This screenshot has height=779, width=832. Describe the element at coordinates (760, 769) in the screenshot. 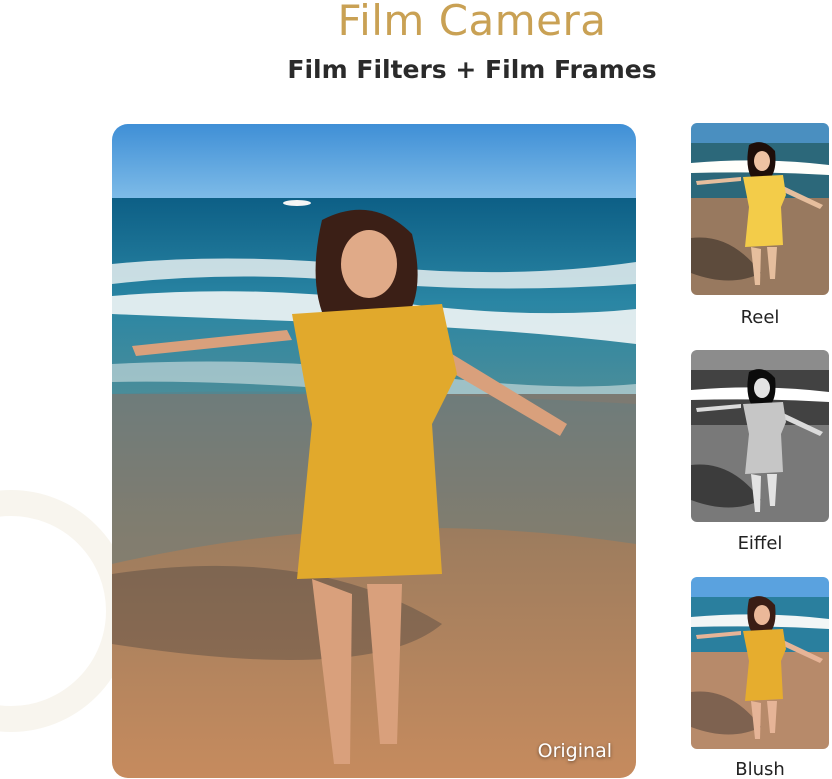

I see `filter-label-blush: Blush` at that location.